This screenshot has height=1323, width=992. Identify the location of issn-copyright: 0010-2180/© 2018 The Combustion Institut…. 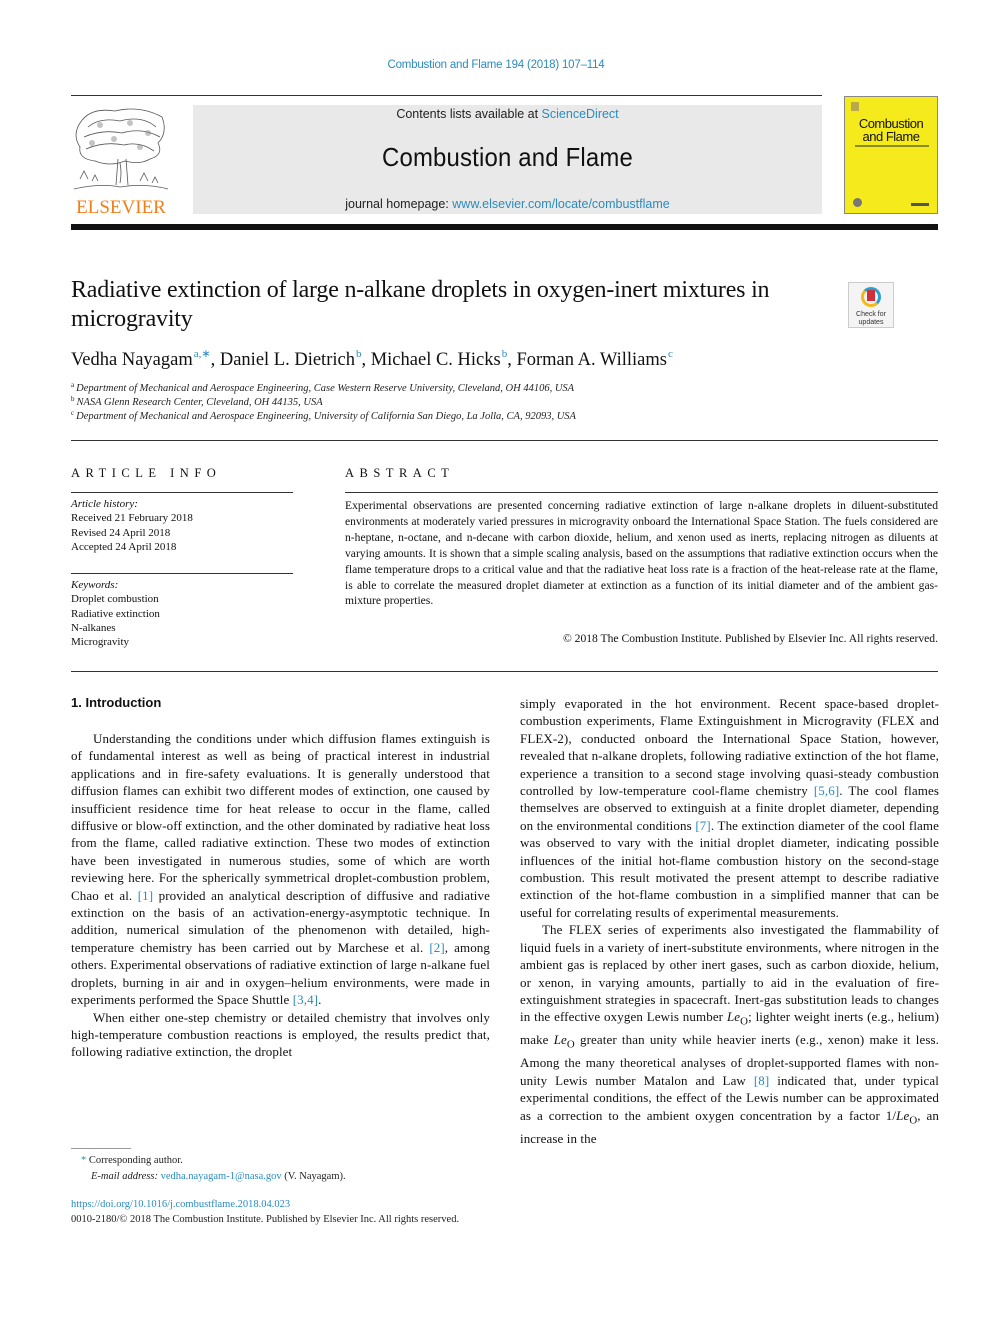
(265, 1219).